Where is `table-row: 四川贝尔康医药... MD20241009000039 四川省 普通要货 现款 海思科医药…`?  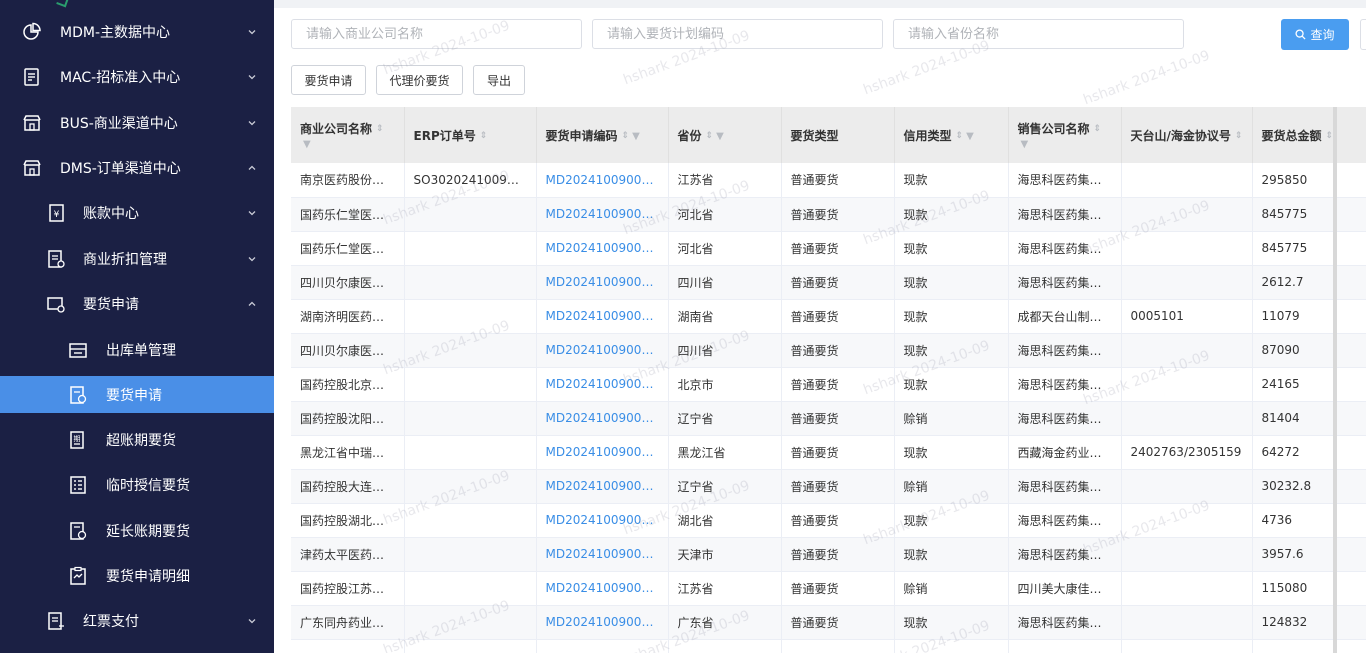 table-row: 四川贝尔康医药... MD20241009000039 四川省 普通要货 现款 海思科医药… is located at coordinates (828, 282).